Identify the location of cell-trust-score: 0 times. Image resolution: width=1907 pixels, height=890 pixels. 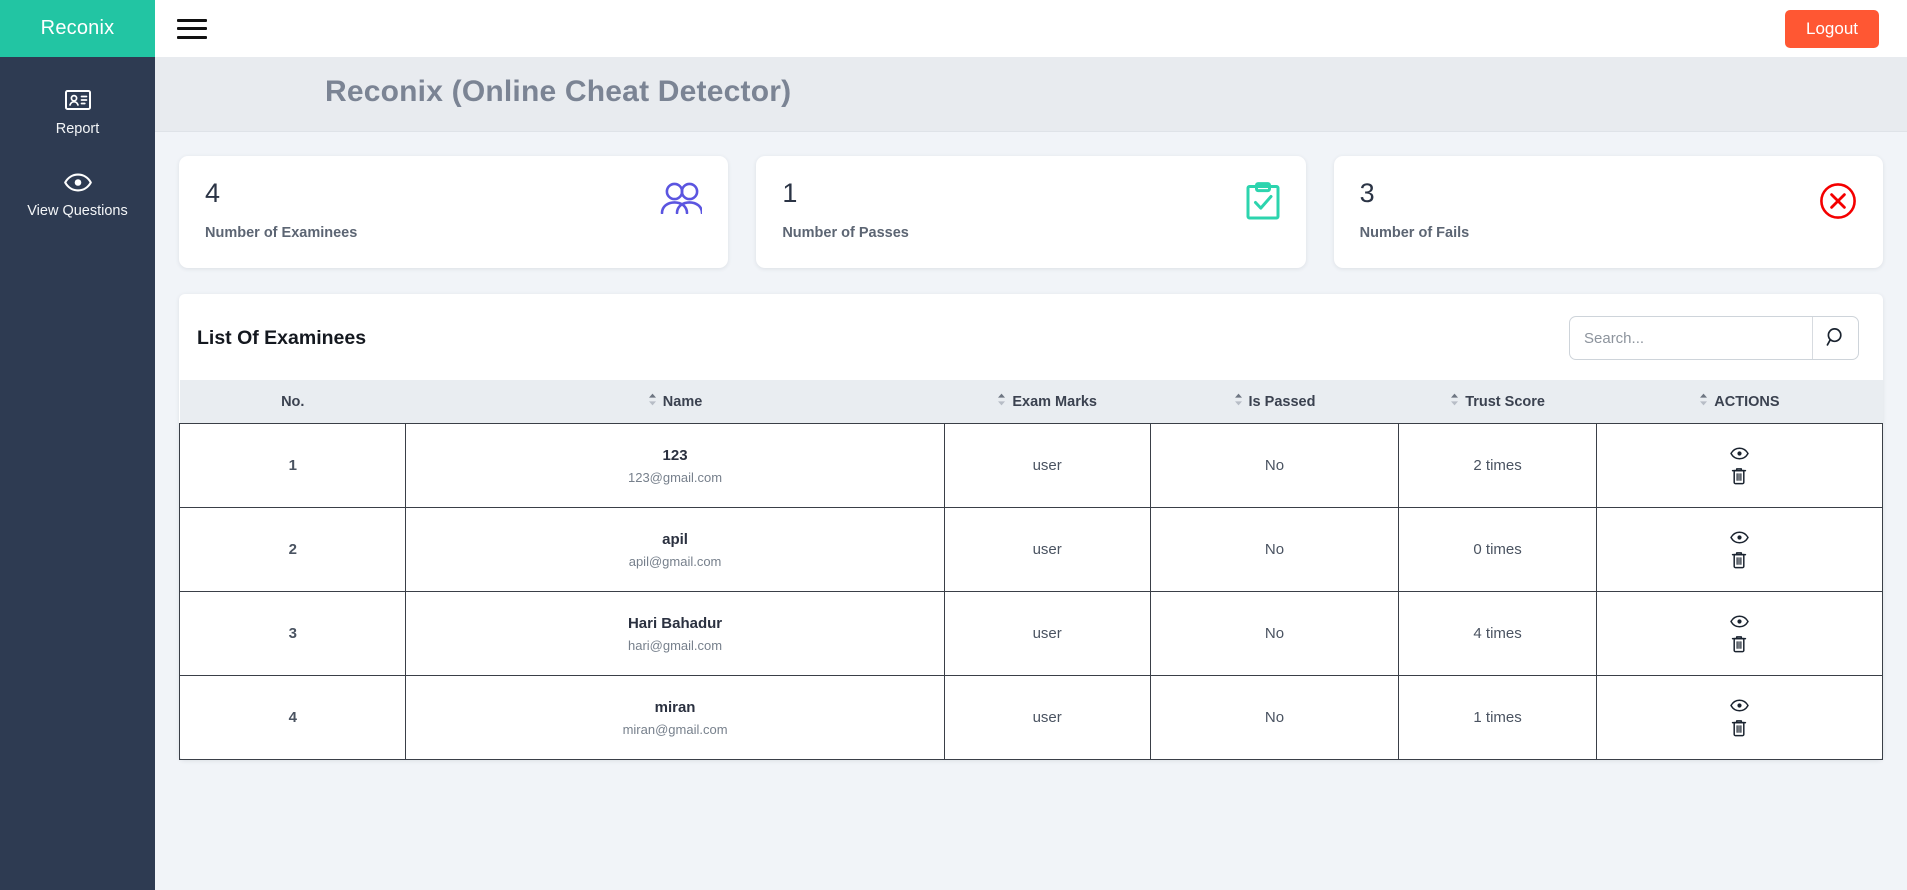
(1497, 549).